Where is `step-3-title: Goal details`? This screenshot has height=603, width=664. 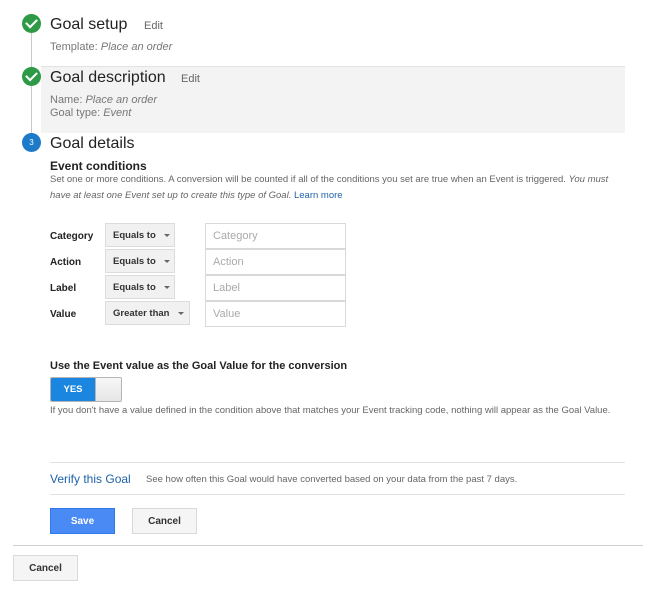
step-3-title: Goal details is located at coordinates (92, 143).